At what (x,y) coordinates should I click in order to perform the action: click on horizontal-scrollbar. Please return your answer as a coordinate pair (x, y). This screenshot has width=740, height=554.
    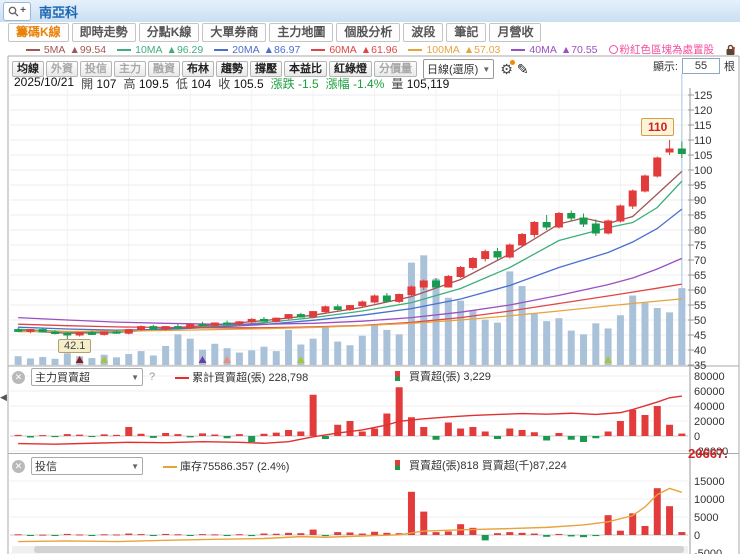
    Looking at the image, I should click on (350, 549).